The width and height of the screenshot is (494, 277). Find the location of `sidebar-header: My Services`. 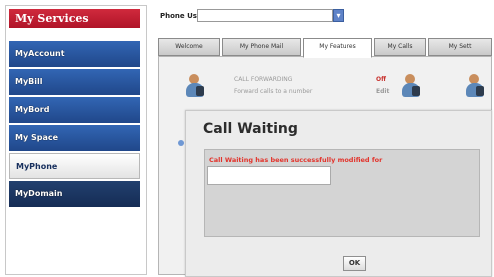

sidebar-header: My Services is located at coordinates (74, 18).